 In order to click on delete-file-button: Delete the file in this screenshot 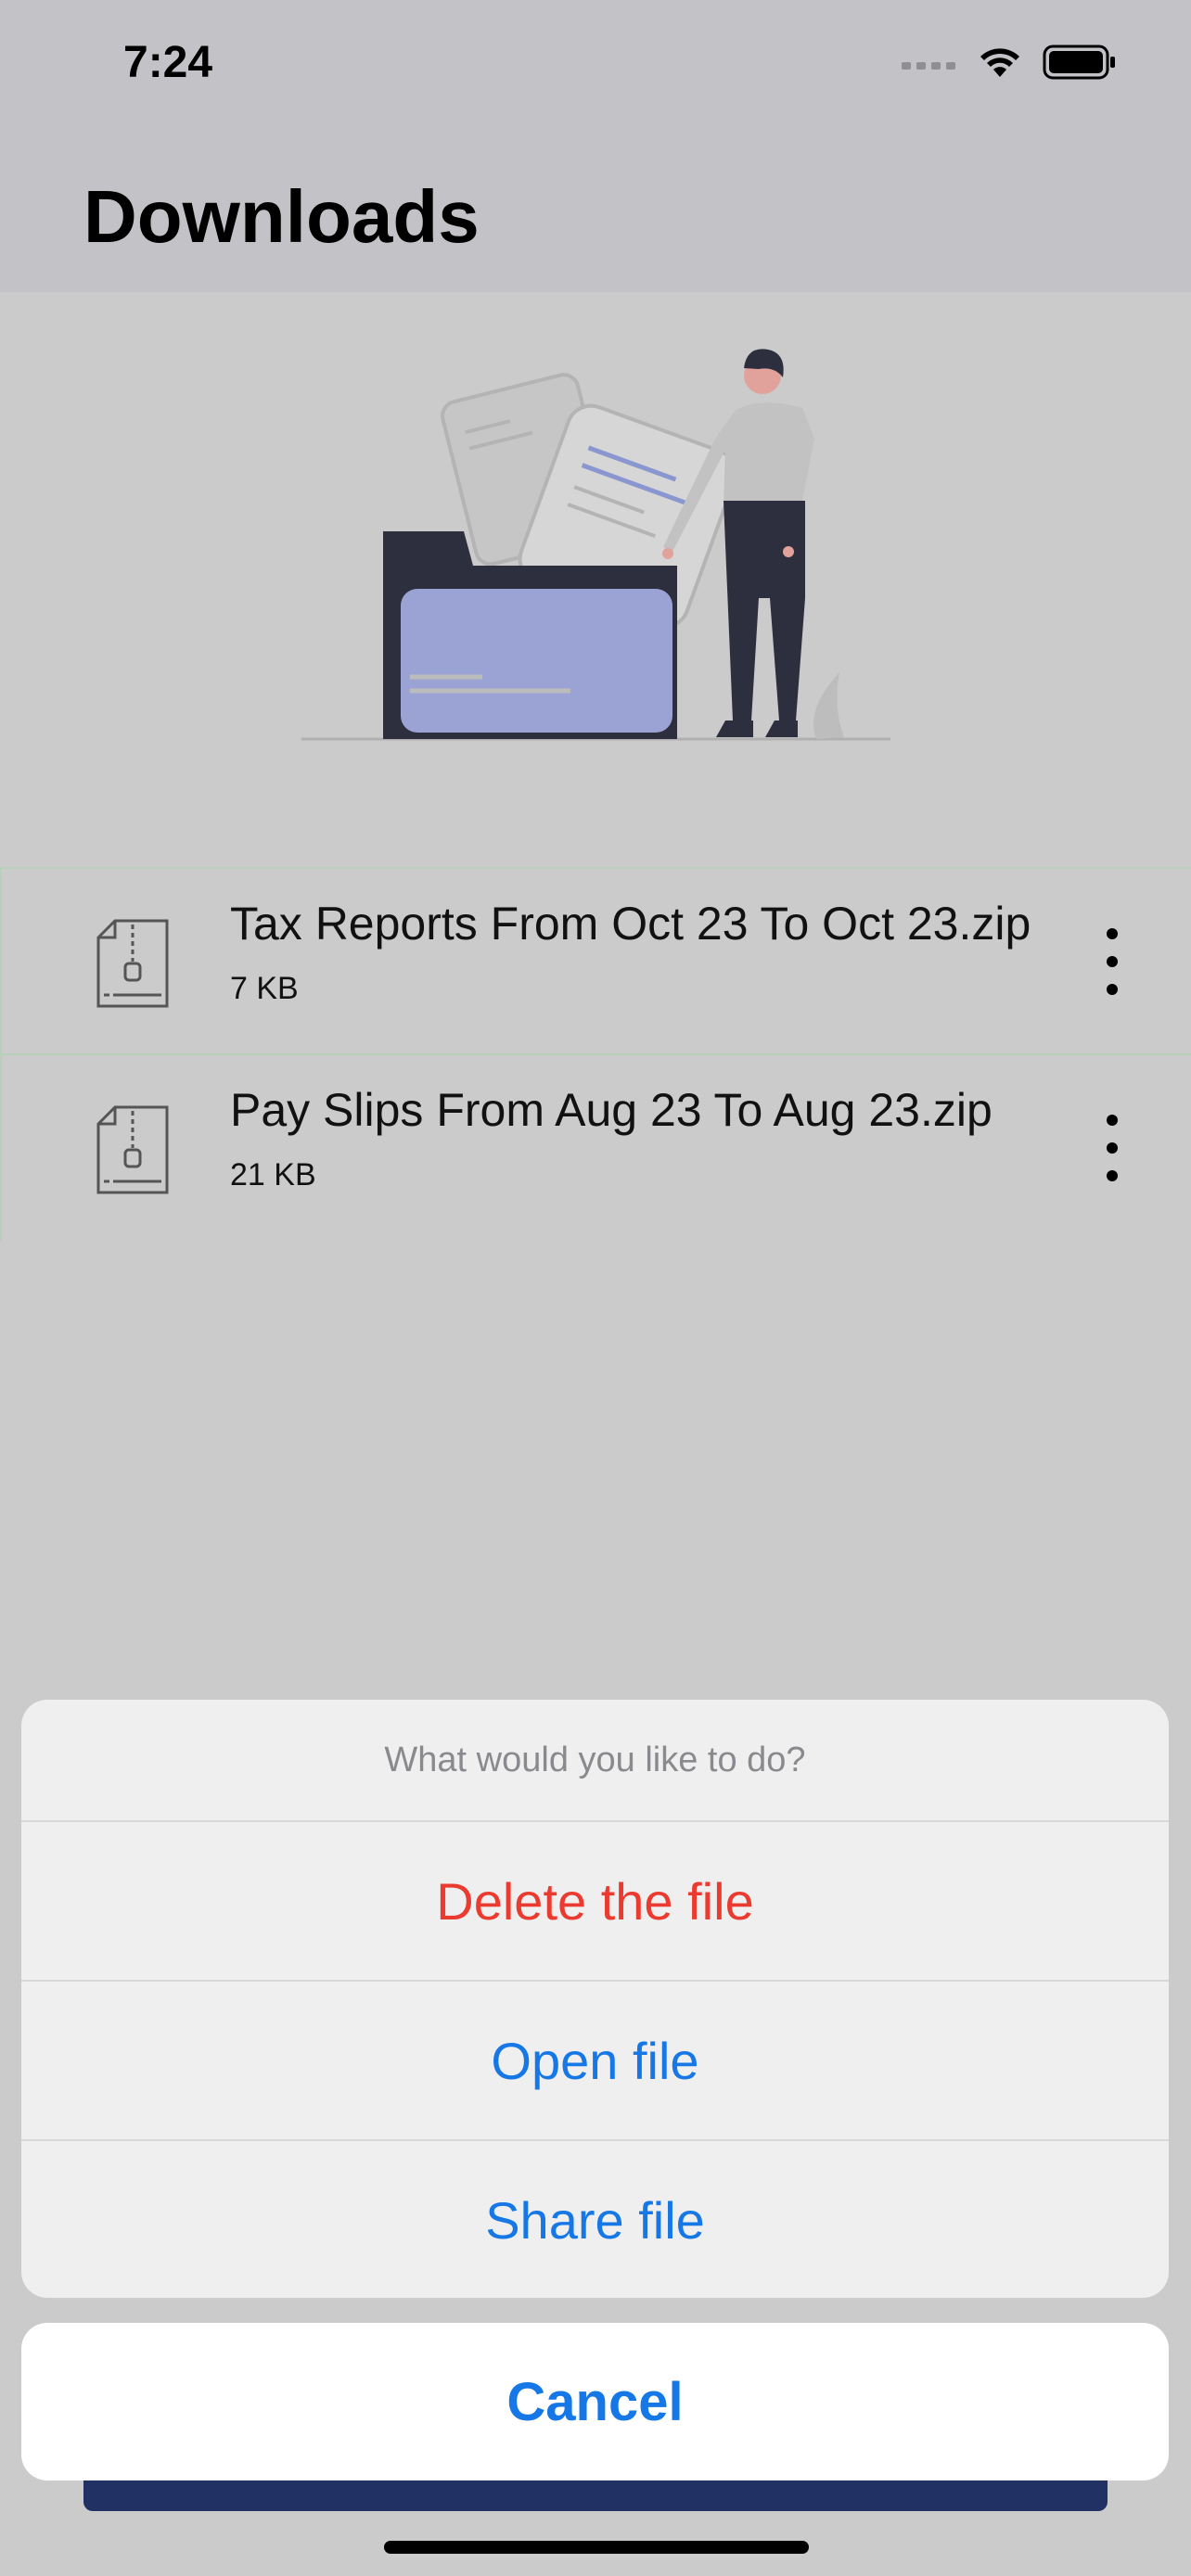, I will do `click(595, 1902)`.